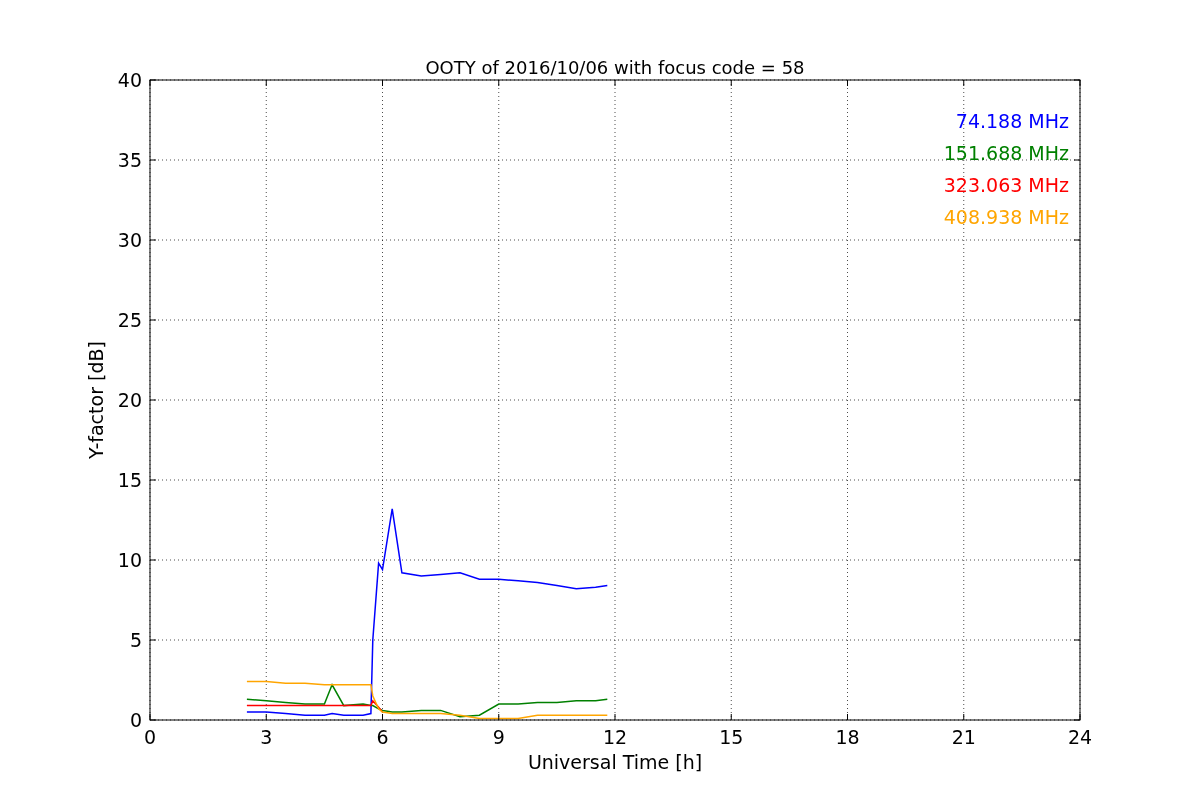 Image resolution: width=1200 pixels, height=800 pixels. Describe the element at coordinates (1012, 121) in the screenshot. I see `legend-label: 74.188 MHz` at that location.